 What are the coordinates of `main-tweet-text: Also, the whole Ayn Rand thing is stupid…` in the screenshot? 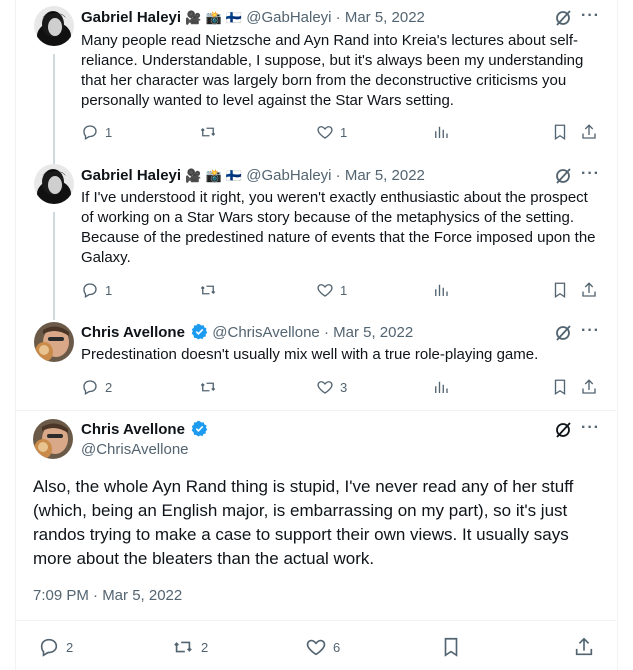 It's located at (303, 522).